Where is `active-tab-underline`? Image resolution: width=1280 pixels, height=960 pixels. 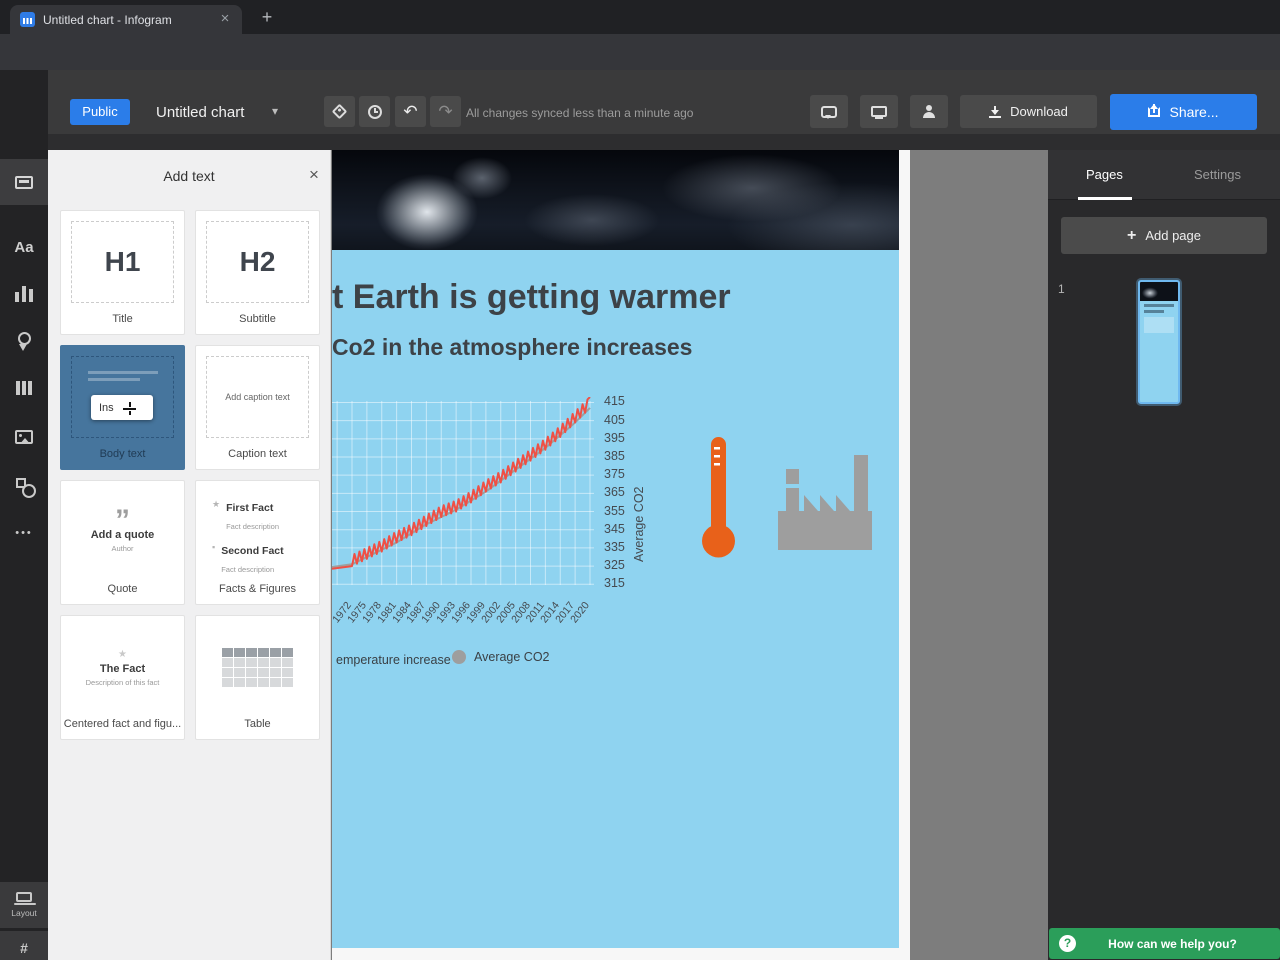
active-tab-underline is located at coordinates (1105, 198).